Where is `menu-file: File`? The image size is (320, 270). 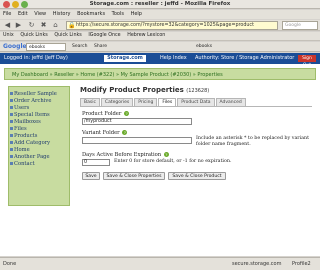
menu-file: File is located at coordinates (6, 13).